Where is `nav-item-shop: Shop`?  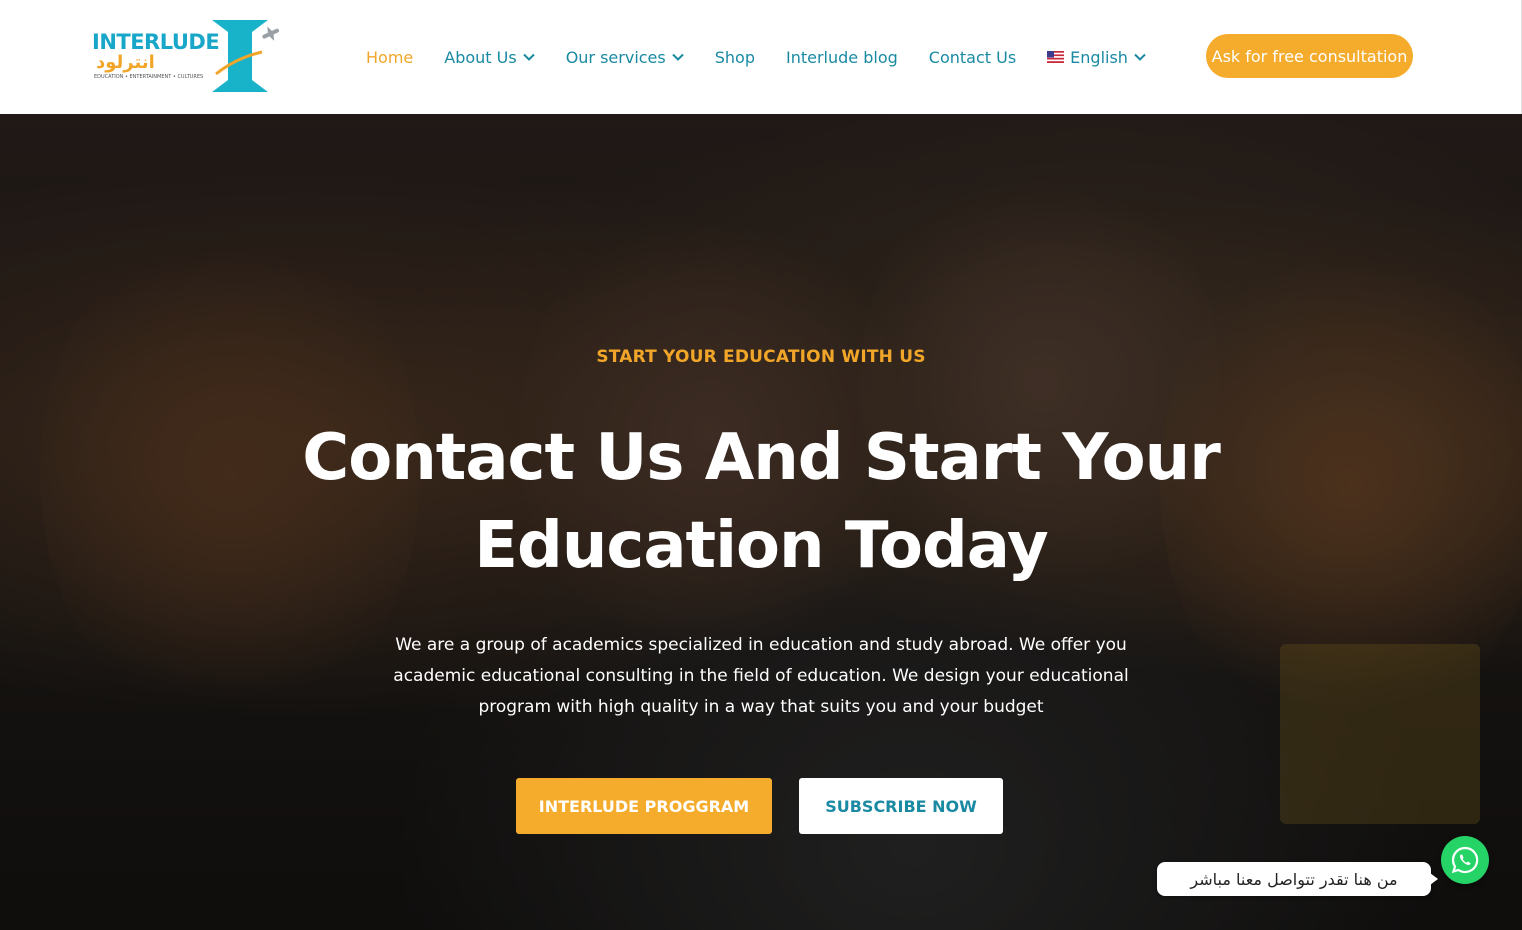 nav-item-shop: Shop is located at coordinates (735, 57).